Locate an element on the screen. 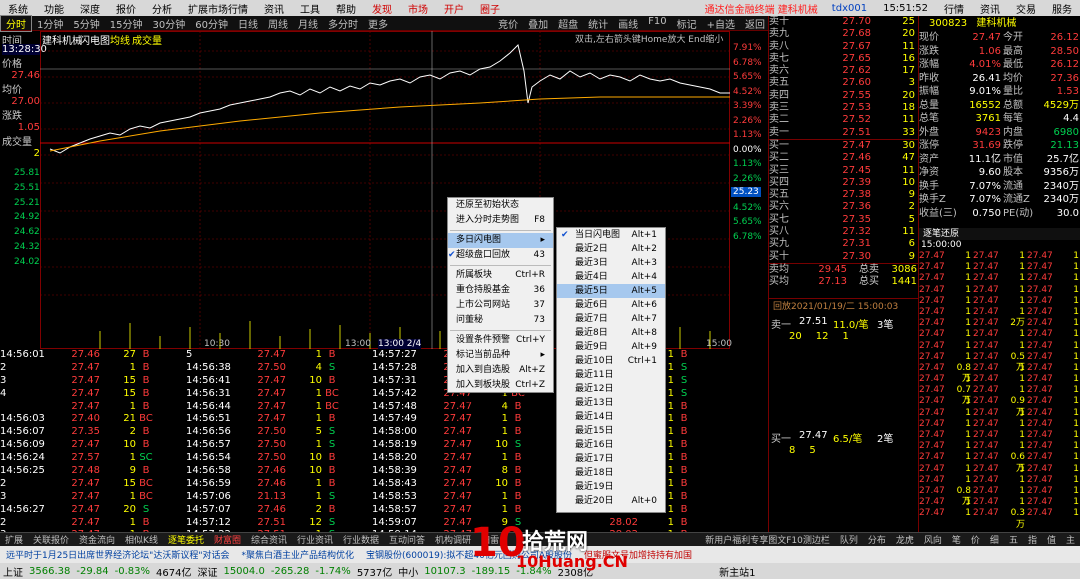  sub-menu-item: 最近5日 Alt+5 is located at coordinates (611, 291).